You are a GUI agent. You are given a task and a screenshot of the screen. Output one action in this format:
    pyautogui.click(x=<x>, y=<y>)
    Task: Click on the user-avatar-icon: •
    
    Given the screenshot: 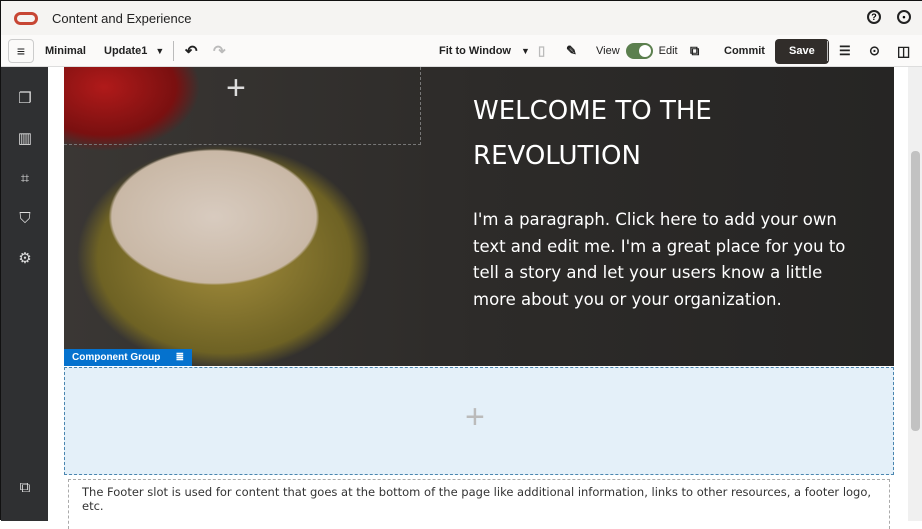 What is the action you would take?
    pyautogui.click(x=904, y=17)
    